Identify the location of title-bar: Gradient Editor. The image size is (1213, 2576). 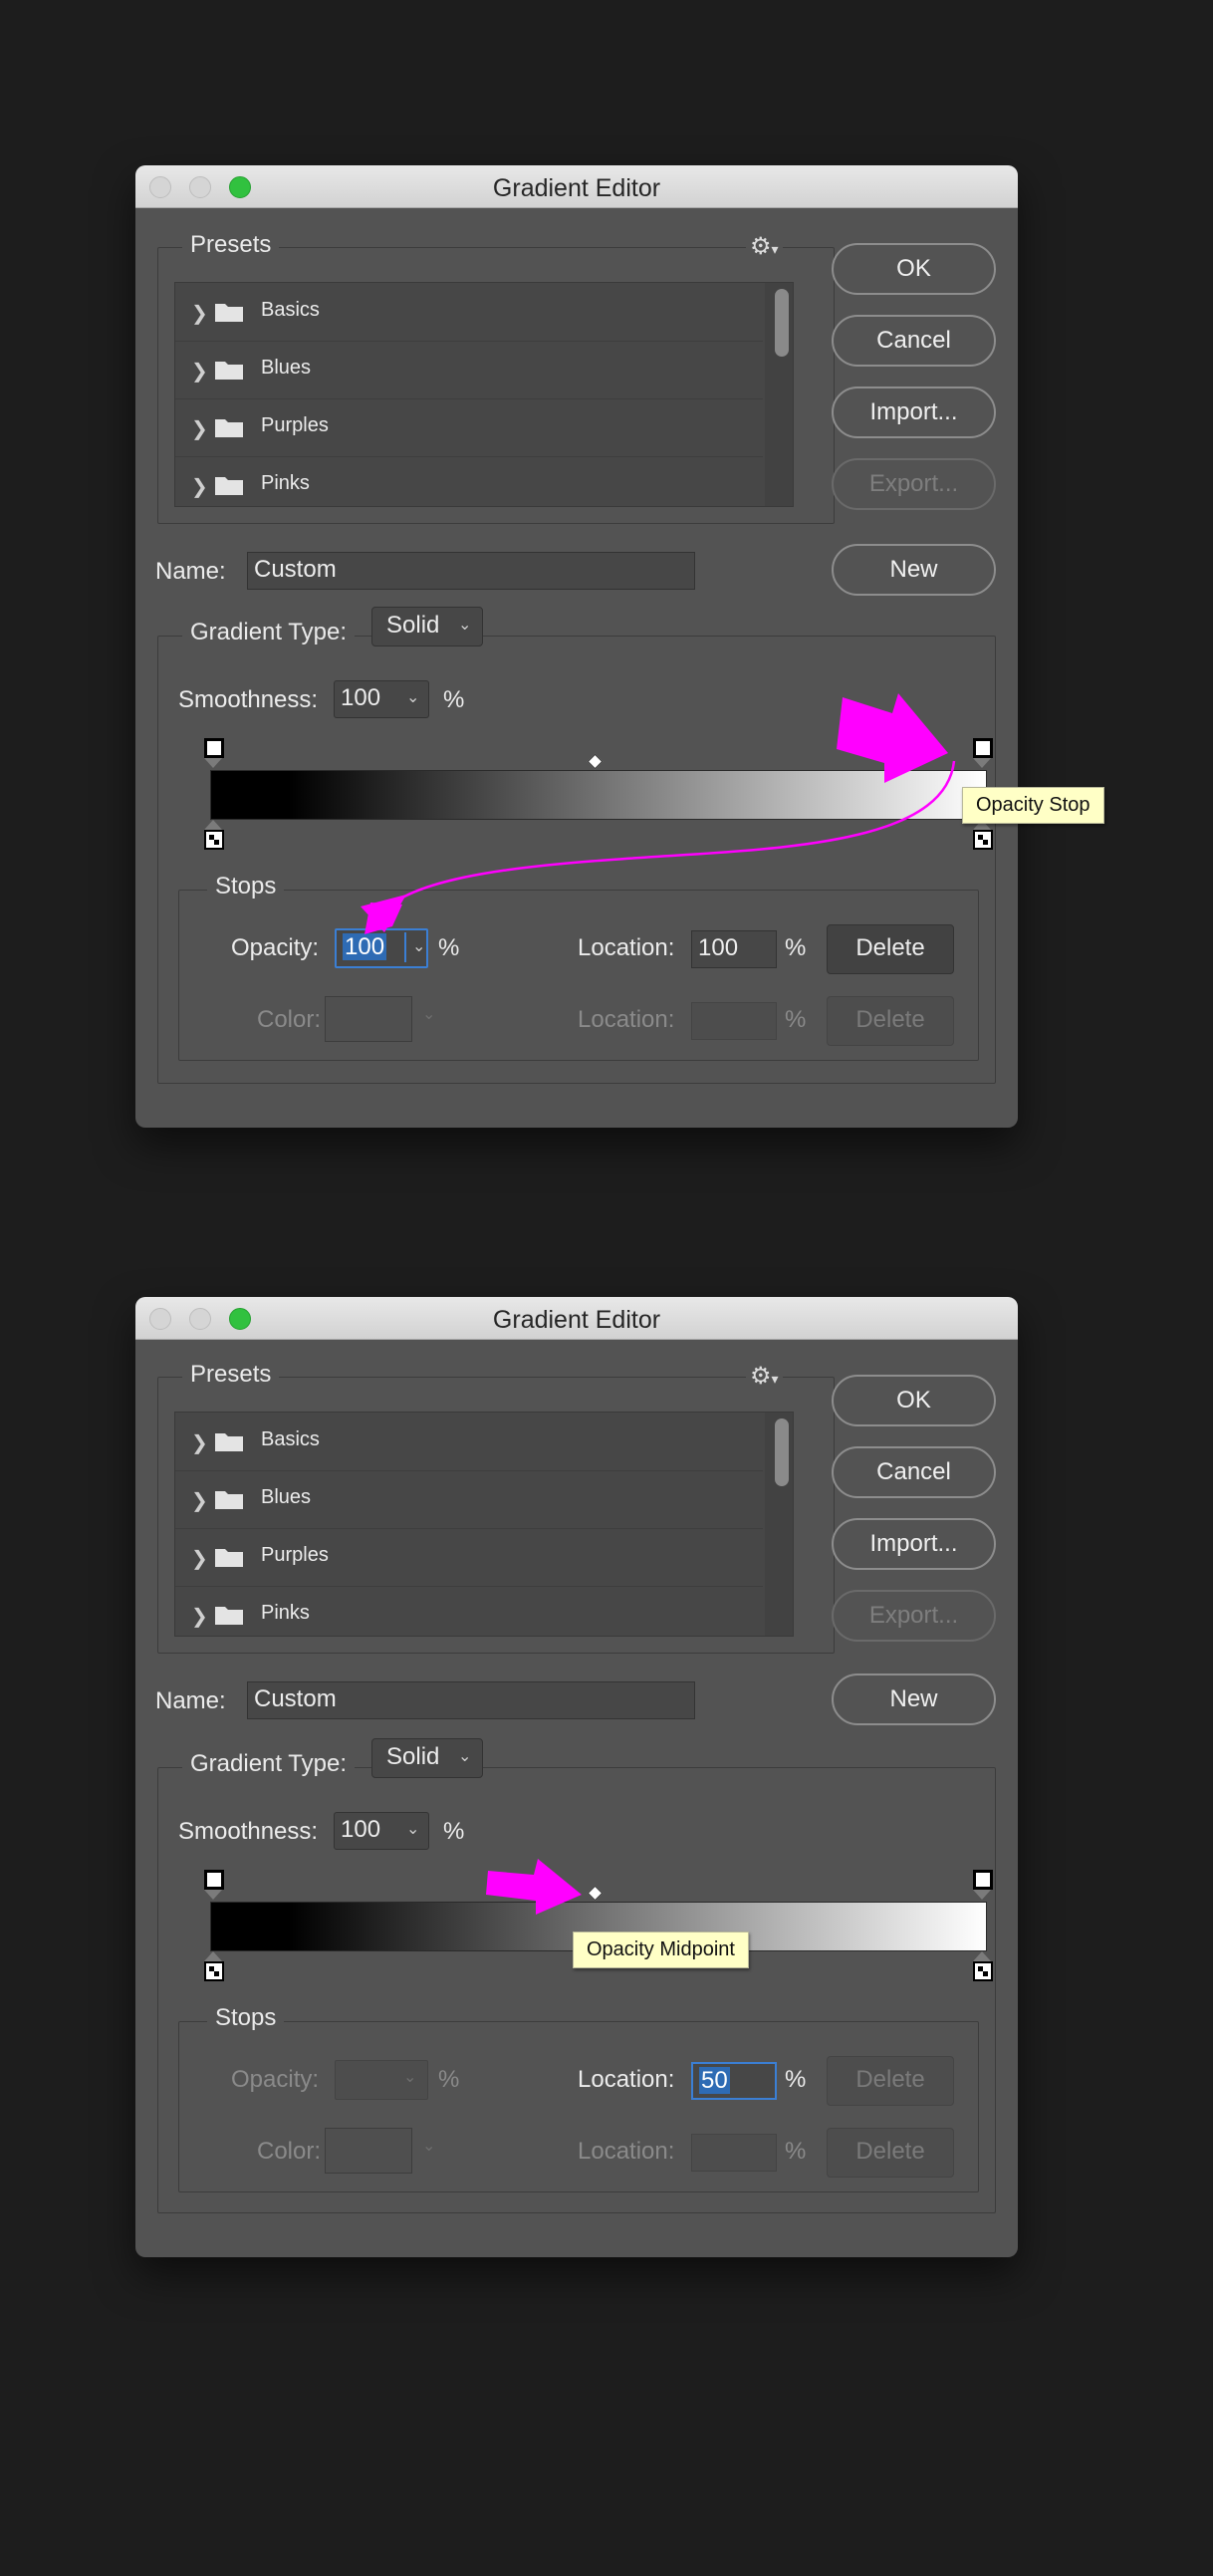
(576, 186).